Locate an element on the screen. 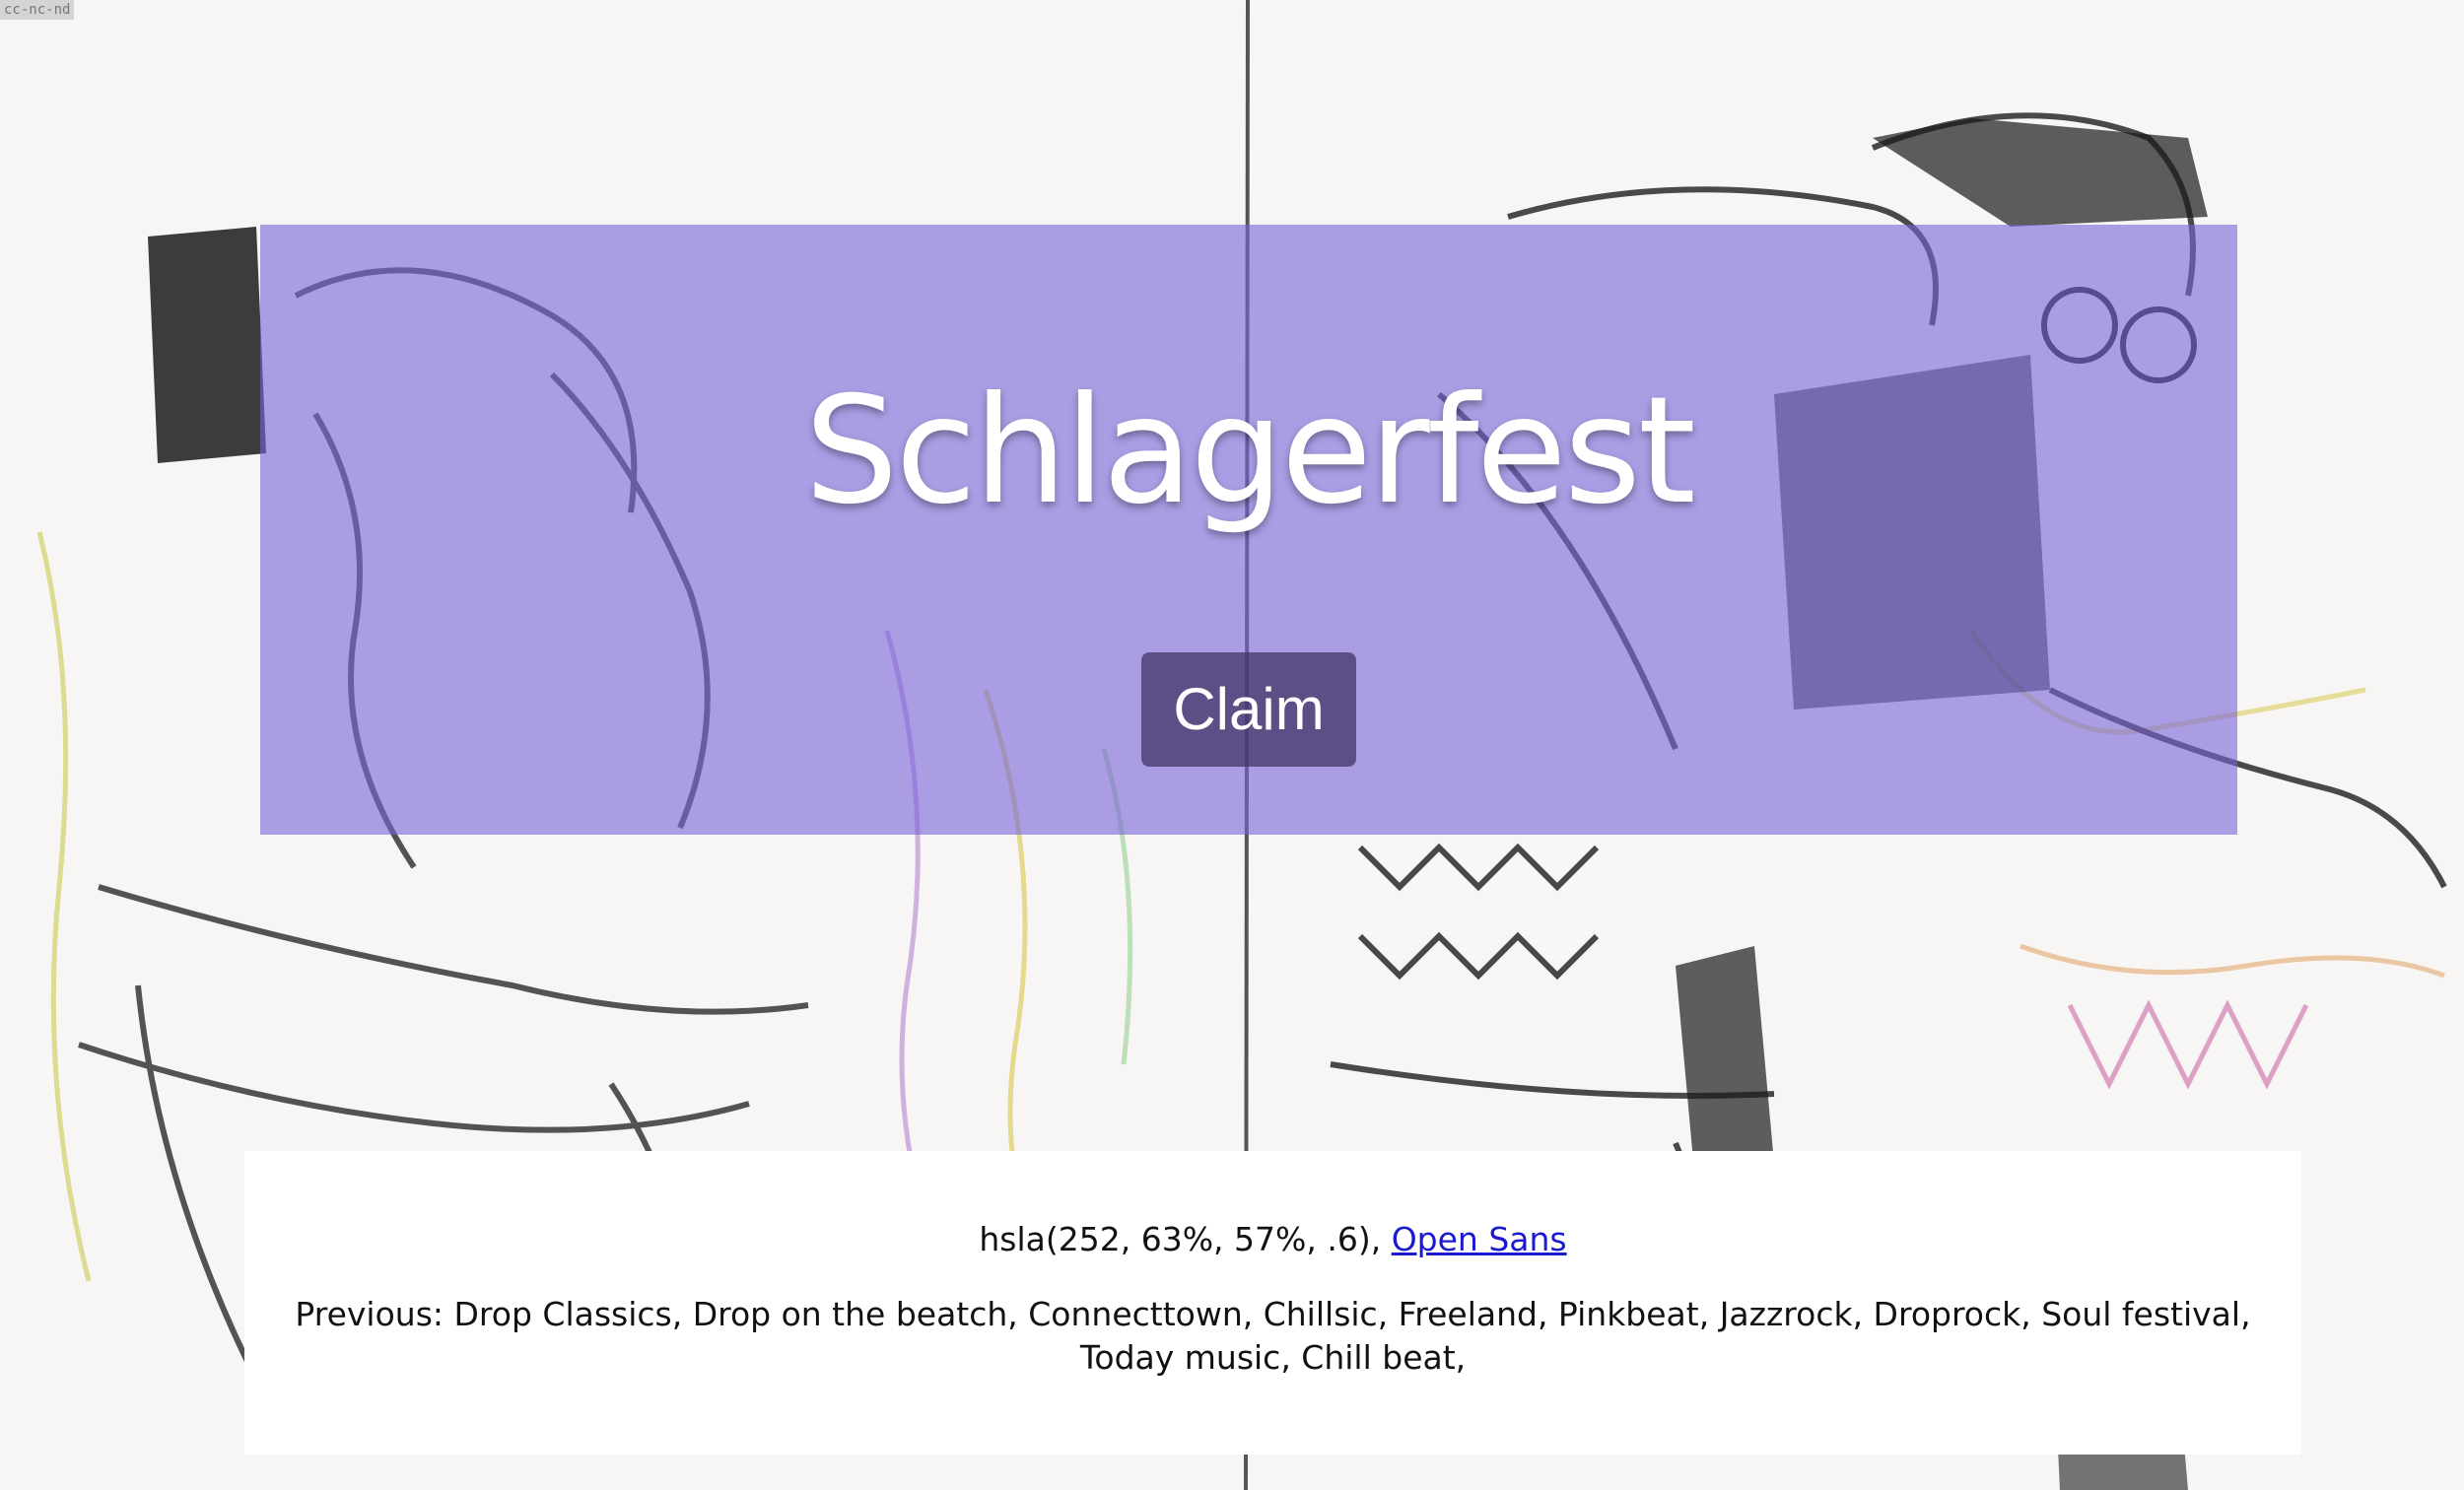 The height and width of the screenshot is (1490, 2464). claim-button: Claim is located at coordinates (1248, 709).